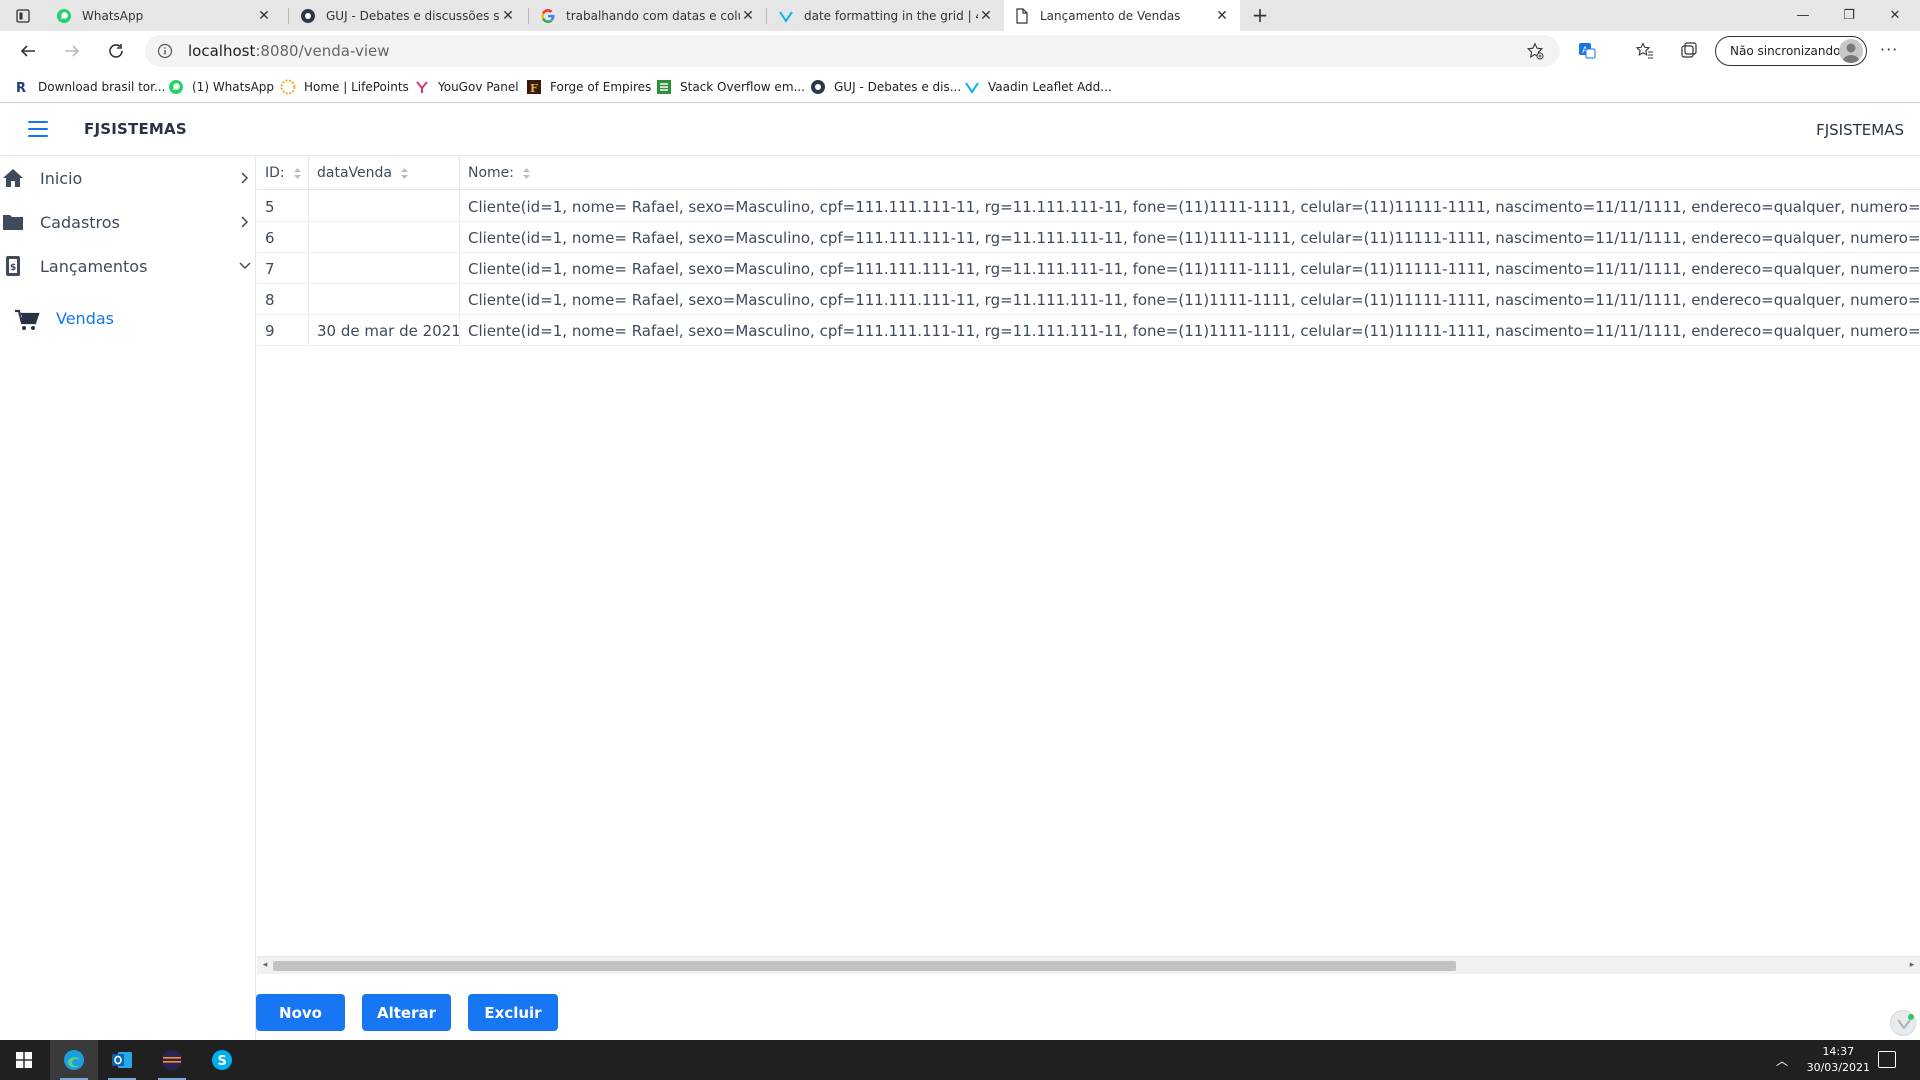  I want to click on collections-icon, so click(1689, 51).